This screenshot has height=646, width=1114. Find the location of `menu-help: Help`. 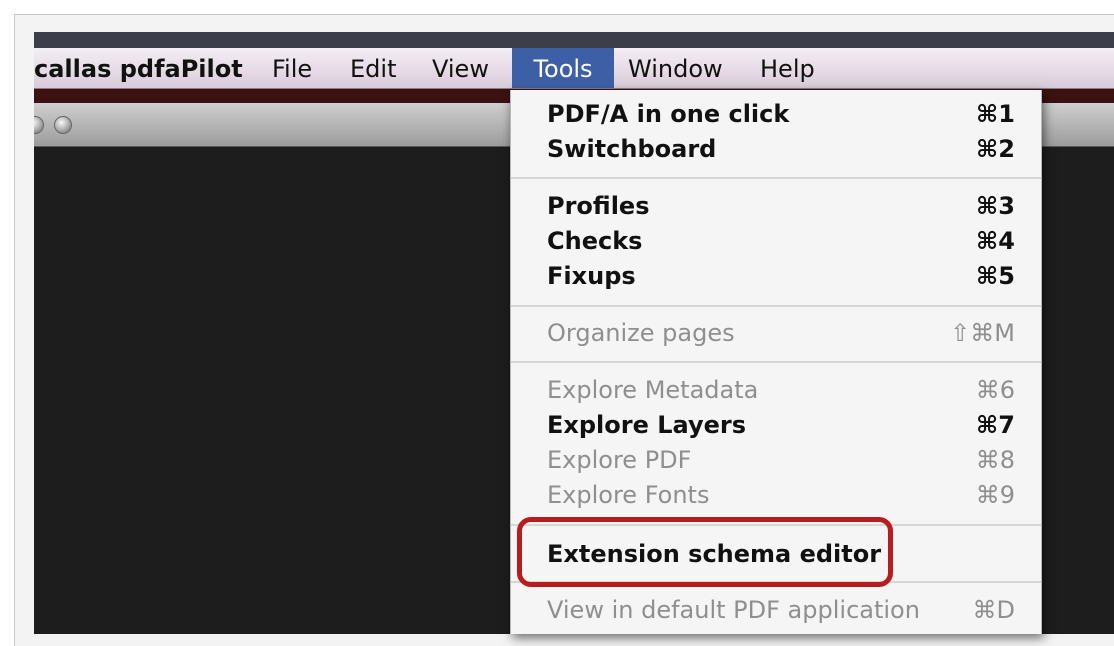

menu-help: Help is located at coordinates (787, 68).